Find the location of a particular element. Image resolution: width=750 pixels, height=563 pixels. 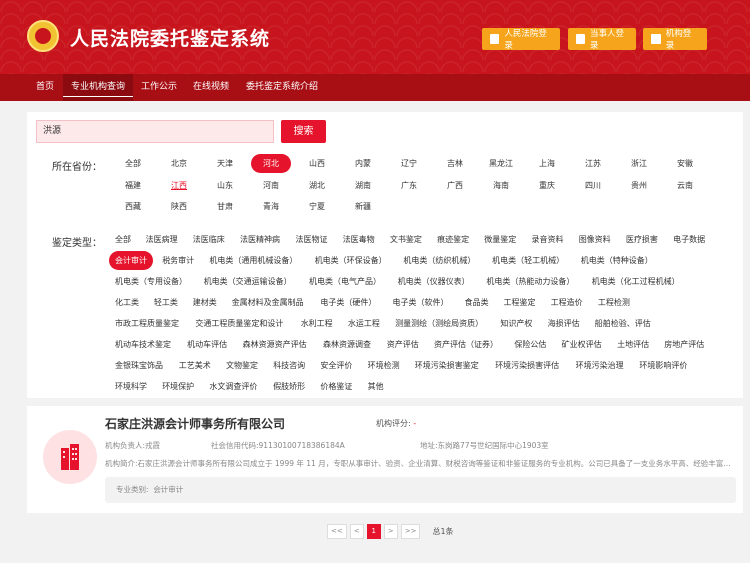

type-option: 工程鉴定 is located at coordinates (520, 302).